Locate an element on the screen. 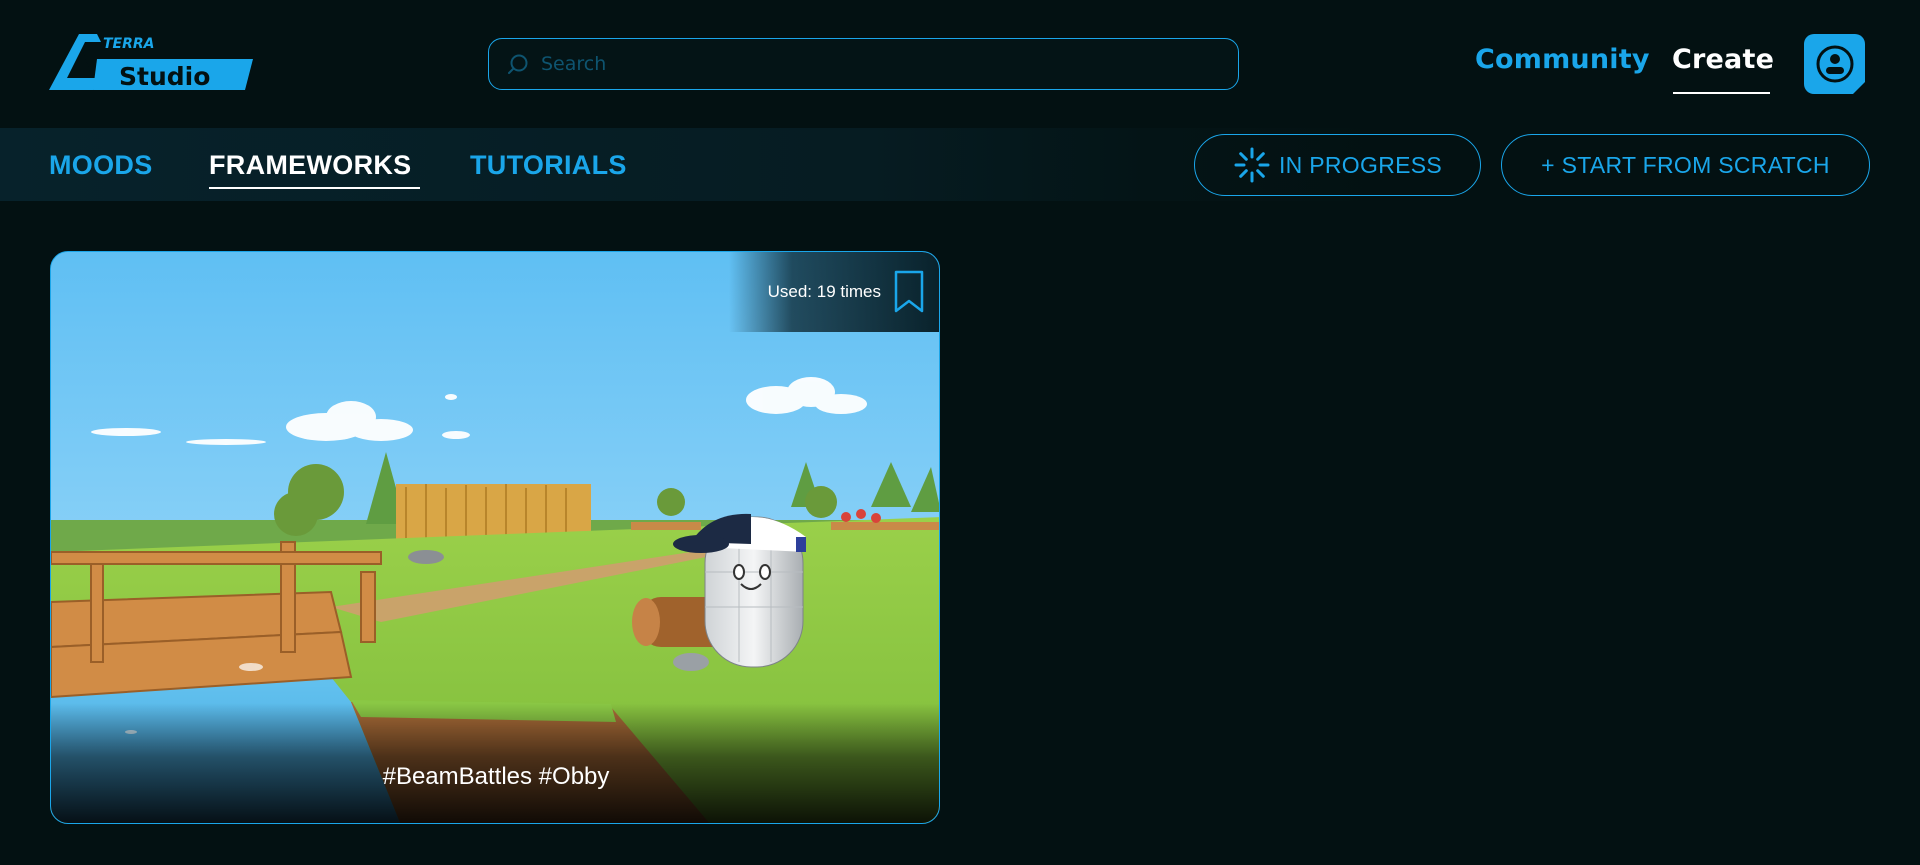  usage-badge: Used: 19 times is located at coordinates (834, 292).